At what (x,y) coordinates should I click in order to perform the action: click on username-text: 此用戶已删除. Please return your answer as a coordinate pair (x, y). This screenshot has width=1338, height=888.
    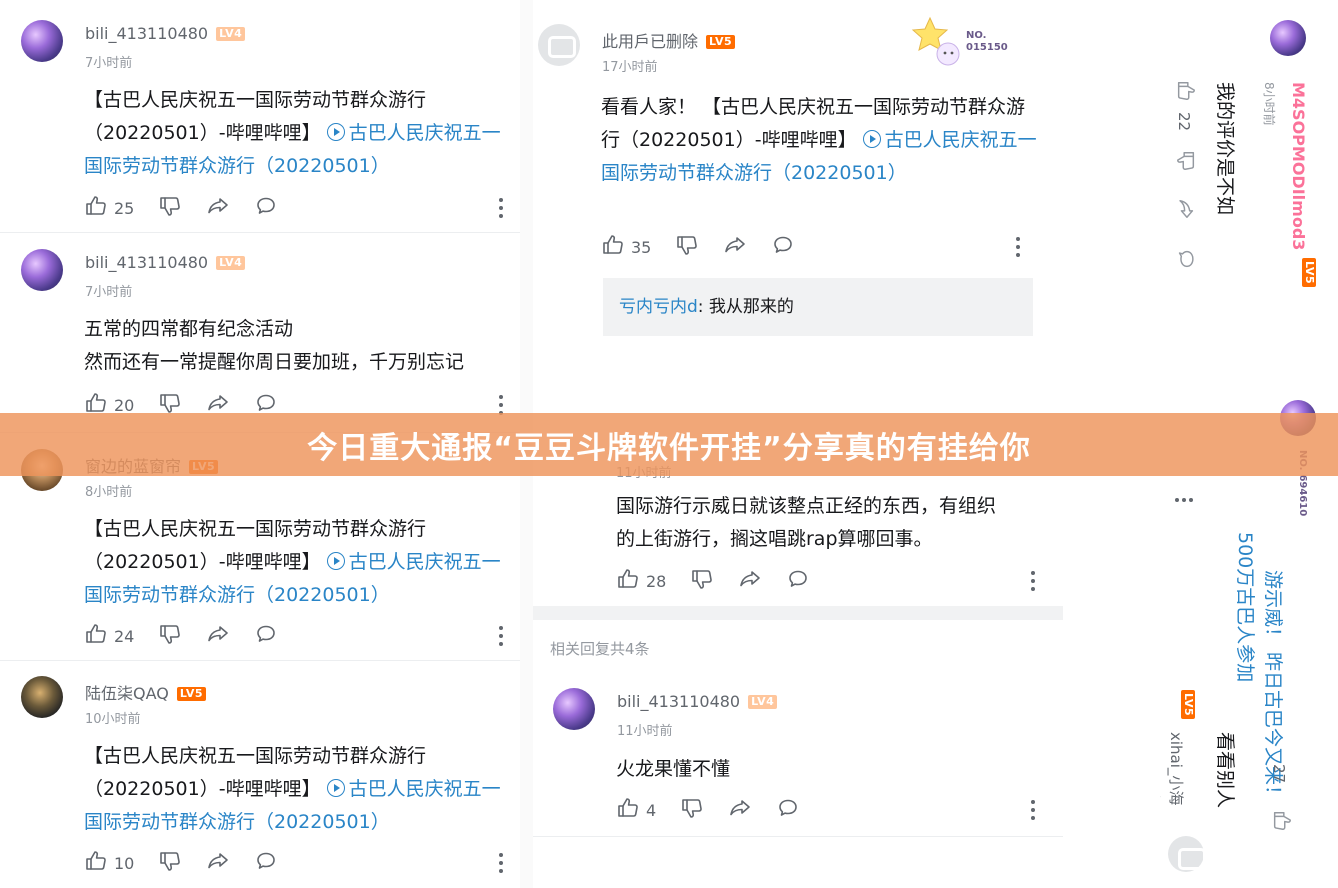
    Looking at the image, I should click on (650, 41).